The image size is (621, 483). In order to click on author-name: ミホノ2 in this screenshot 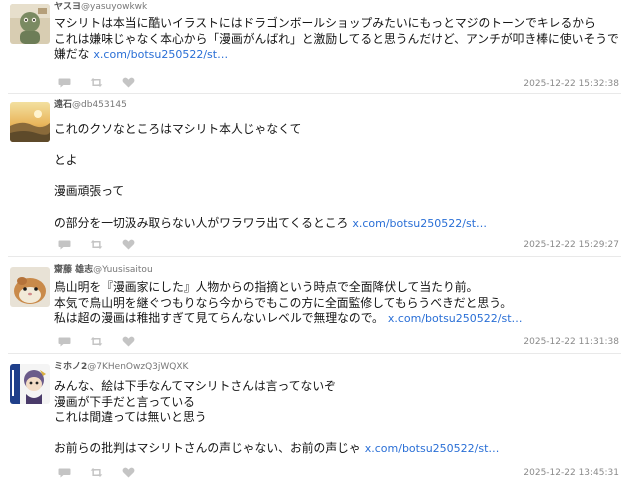, I will do `click(70, 367)`.